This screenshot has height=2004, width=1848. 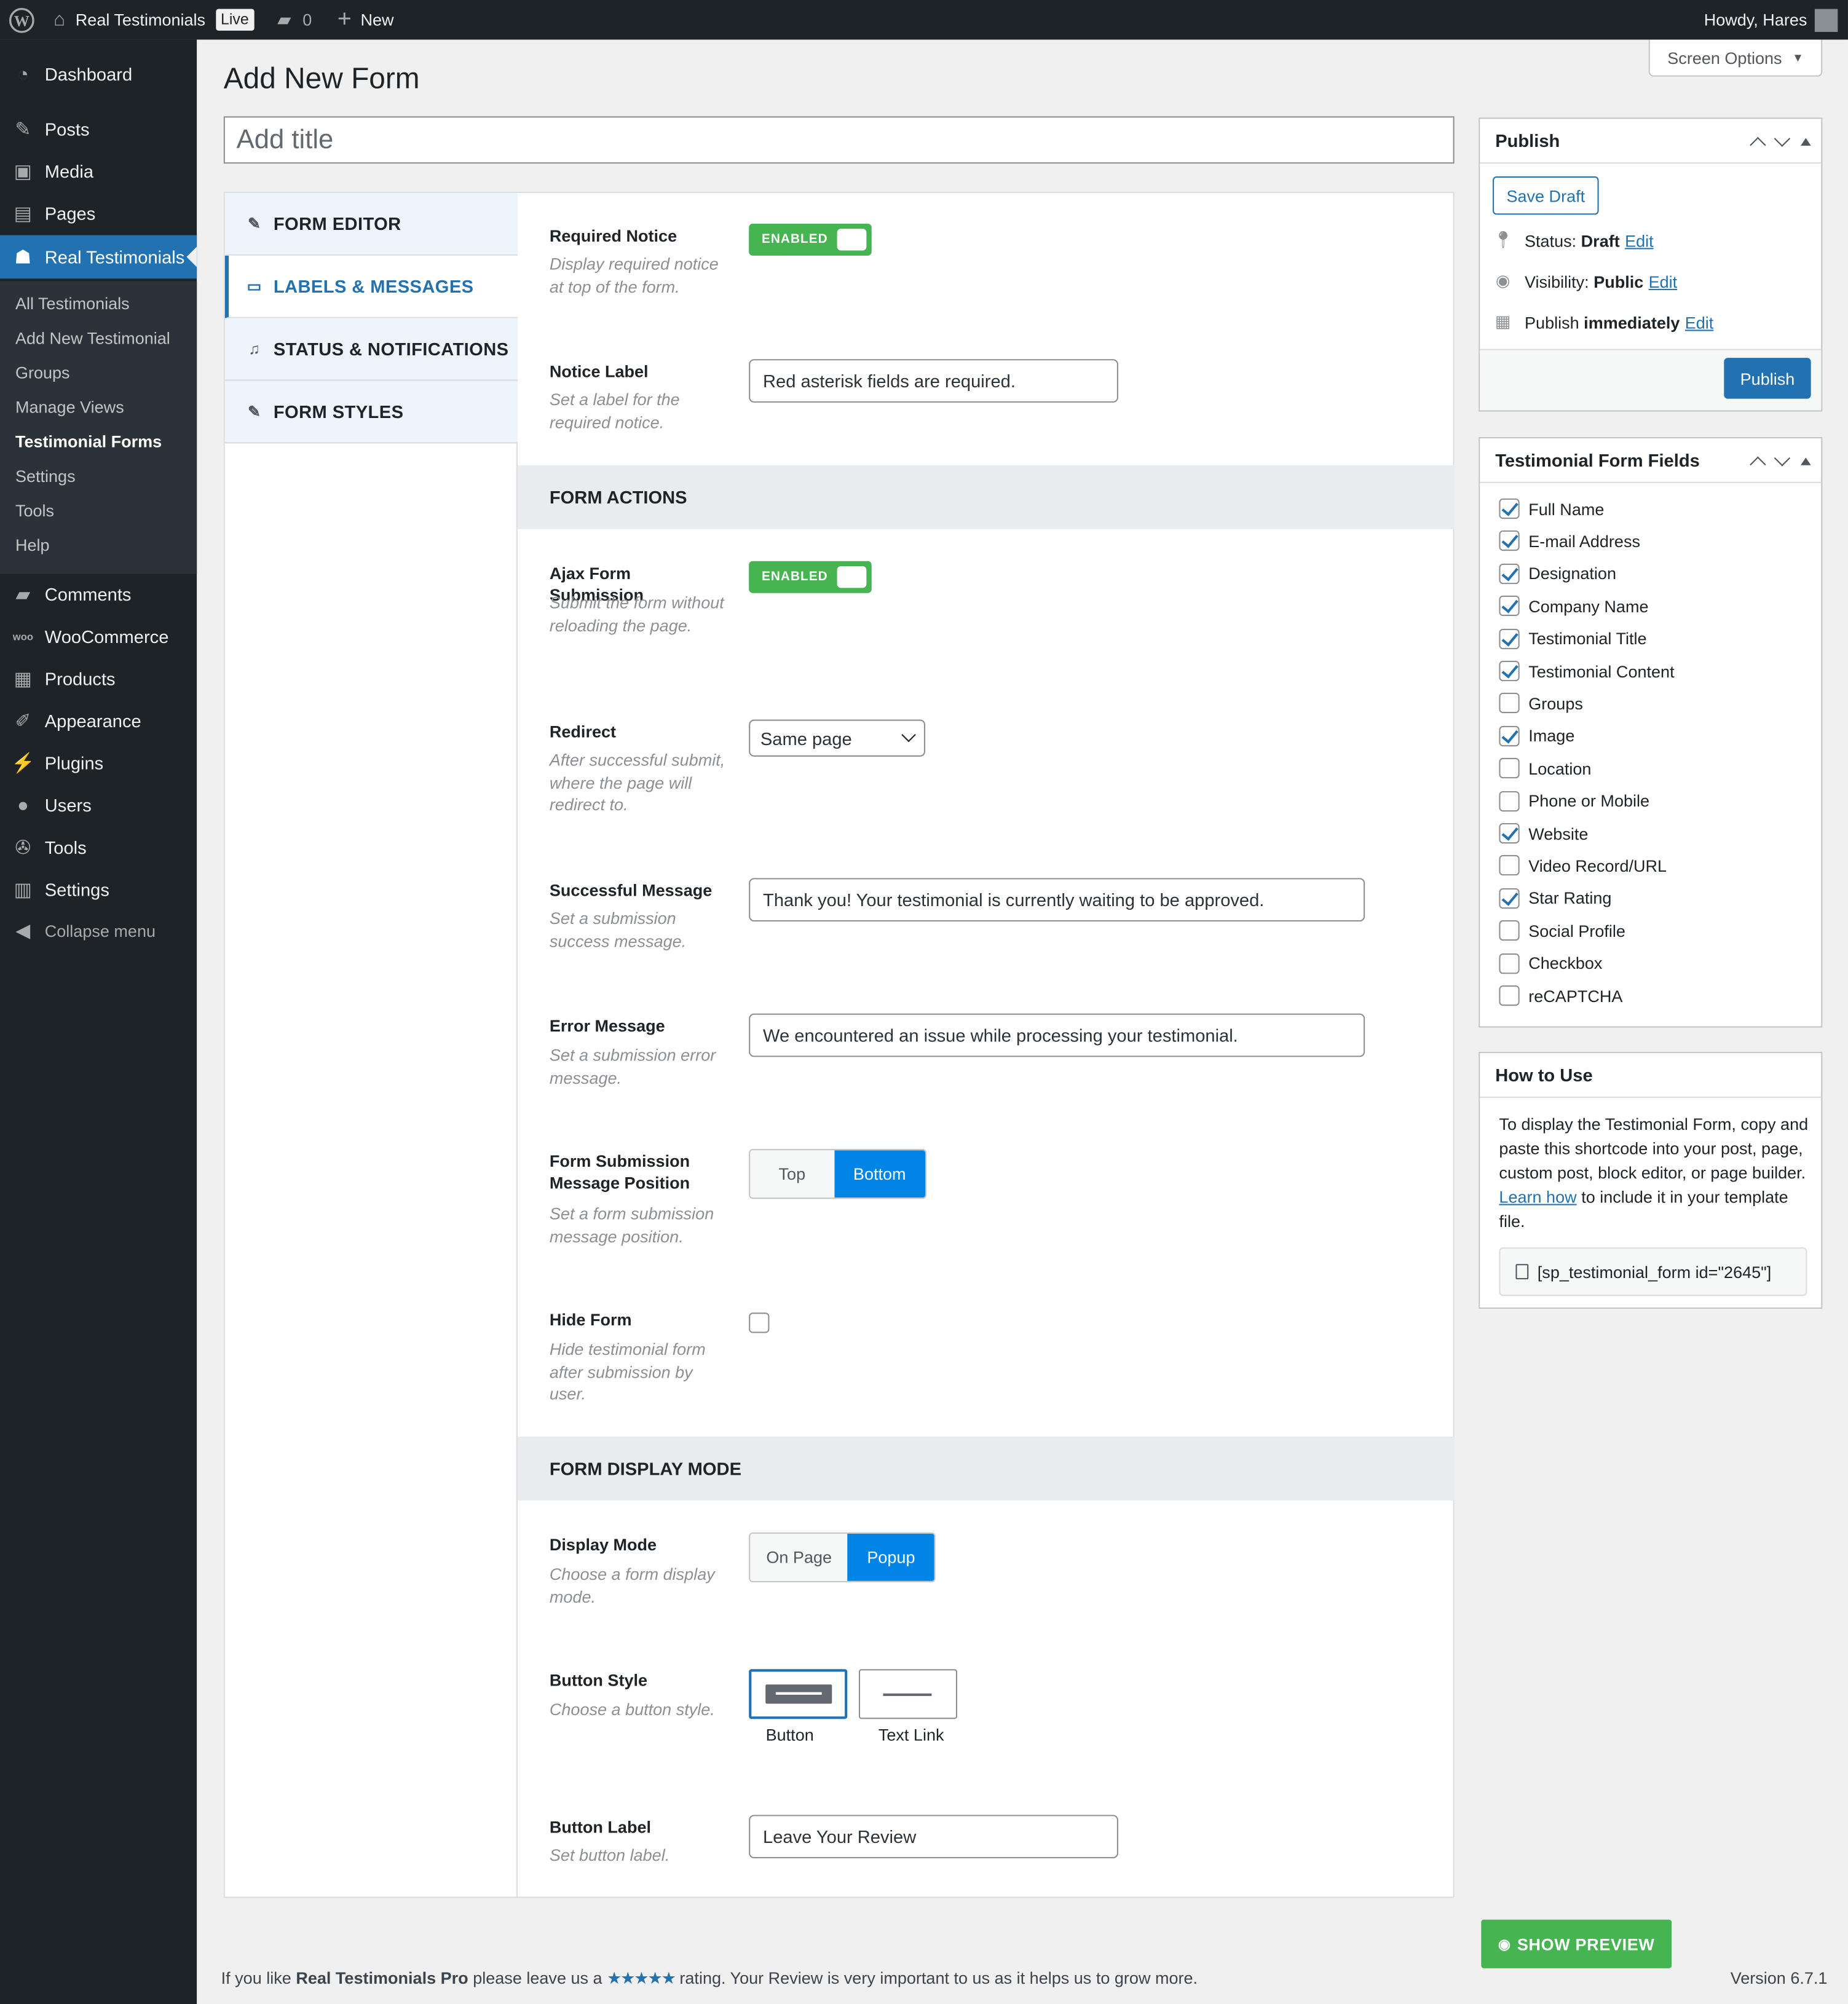 I want to click on ajax-toggle: ENABLED, so click(x=810, y=577).